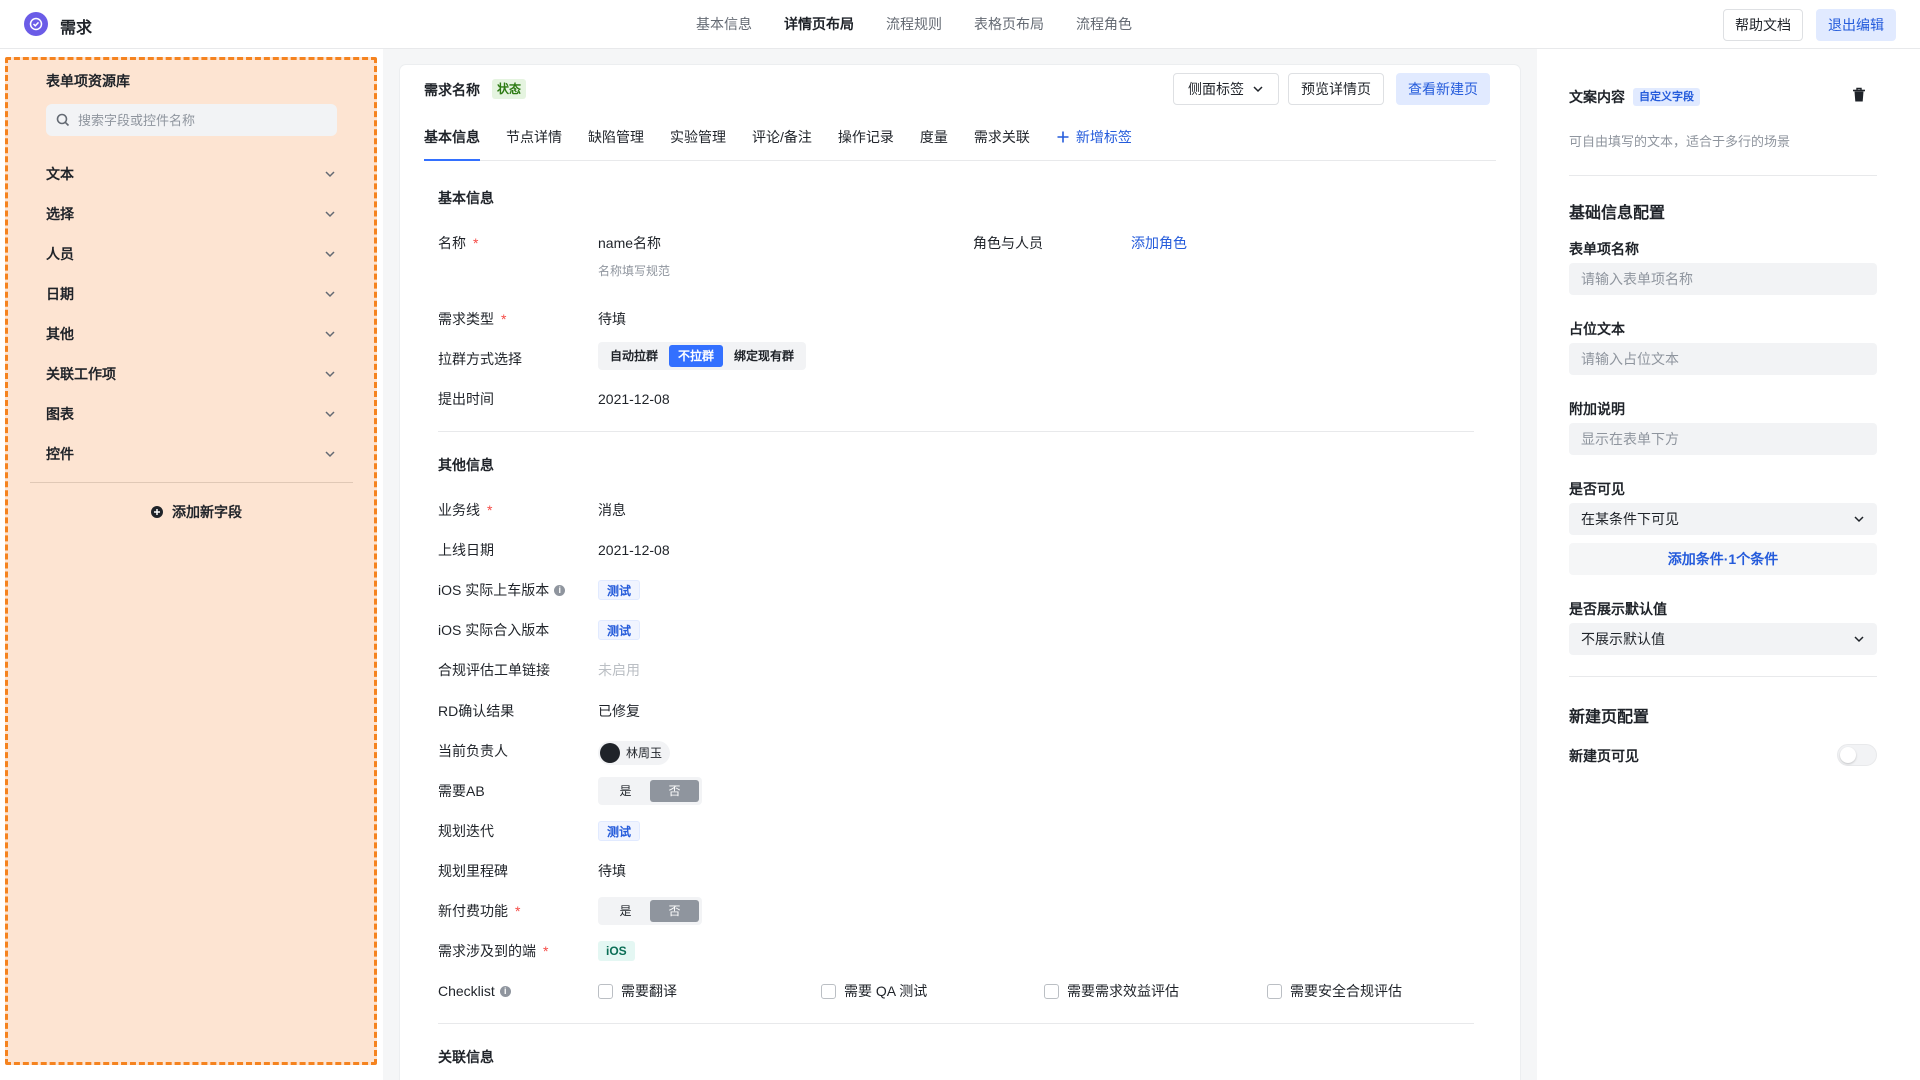  I want to click on placeholder-label: 占位文本, so click(1597, 329).